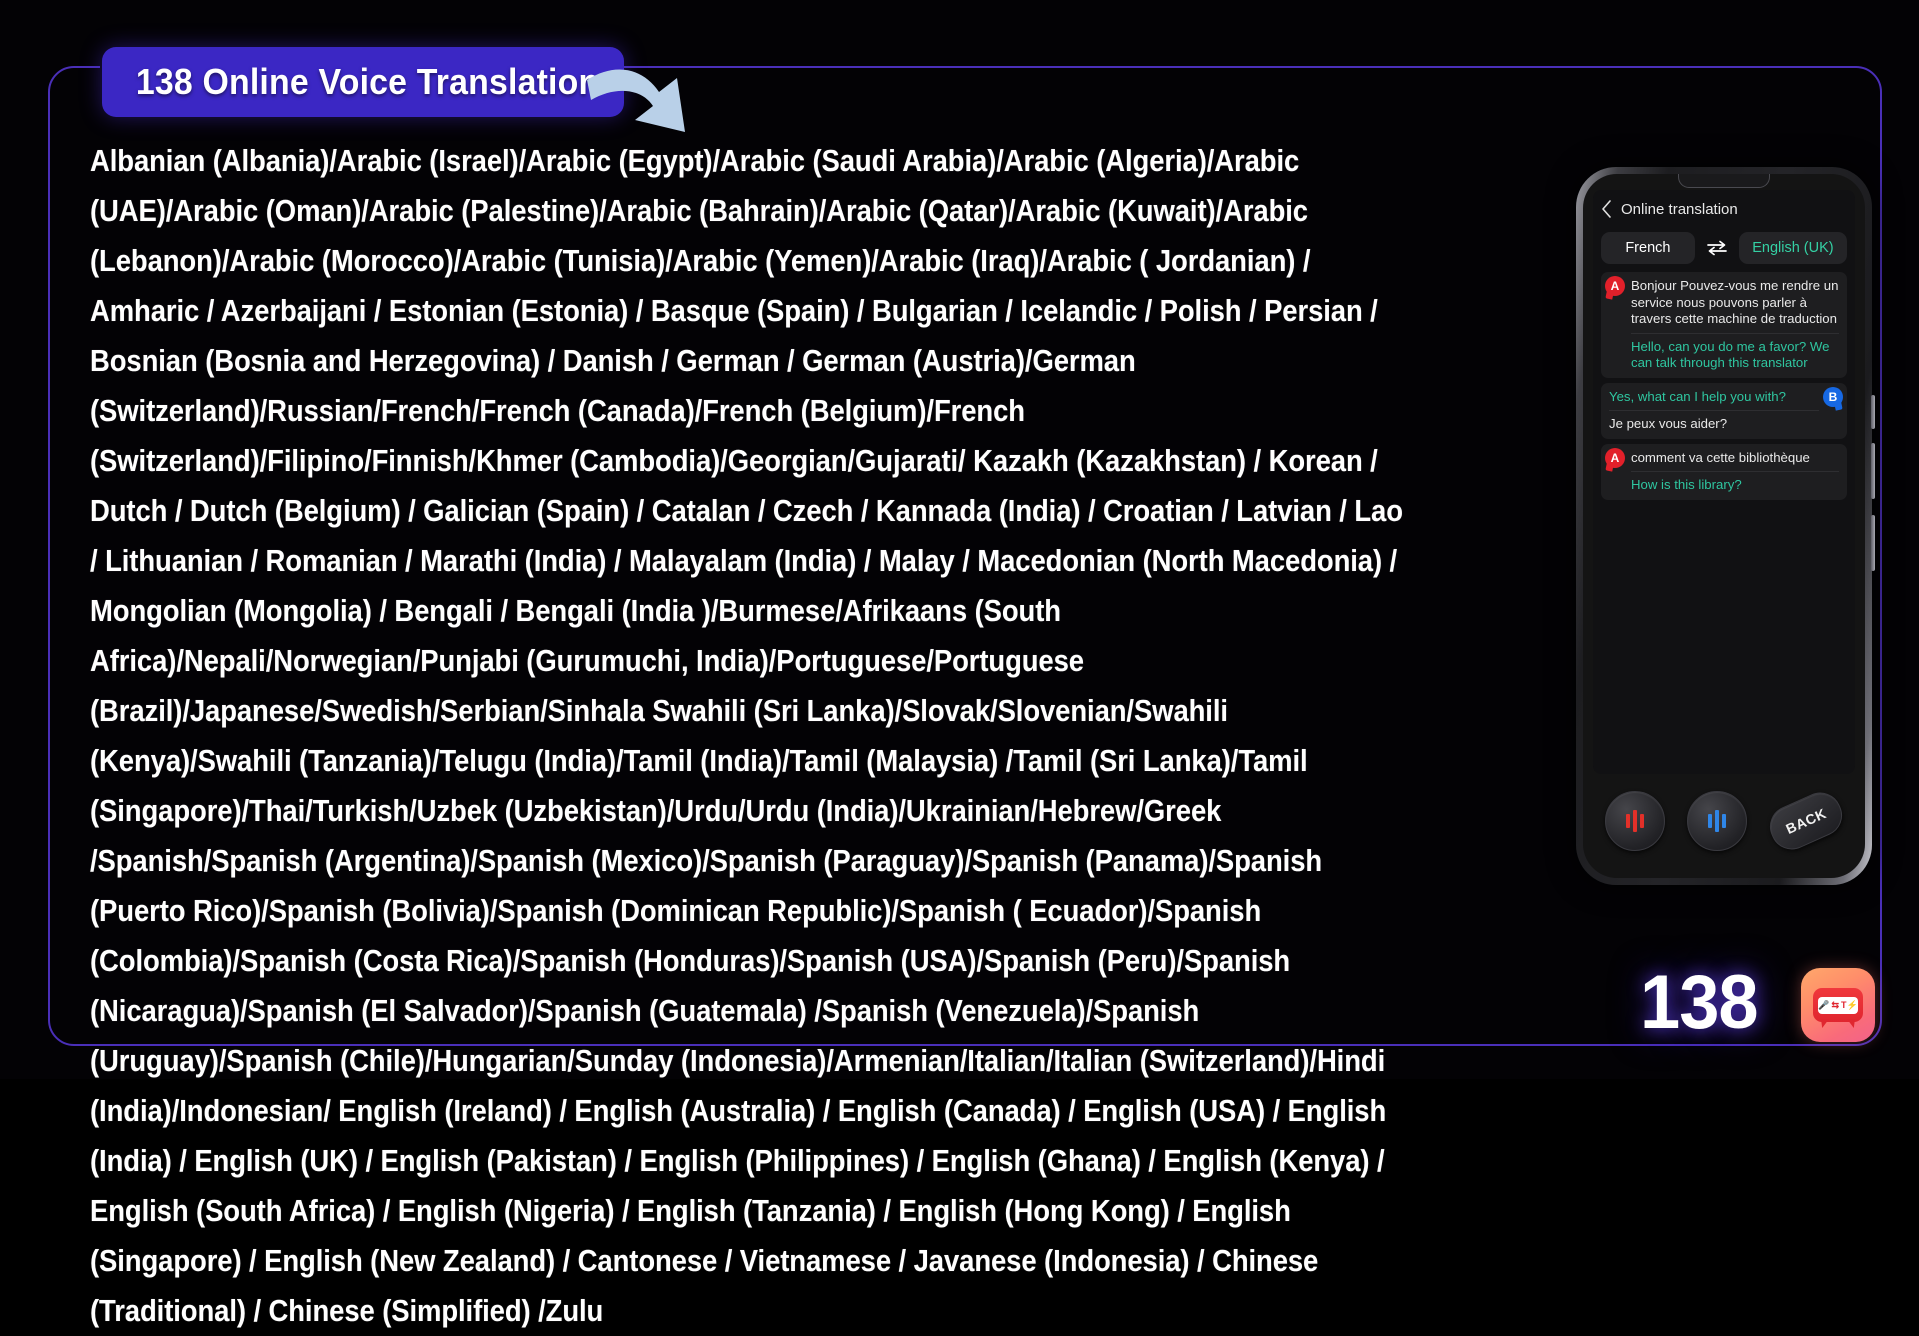 This screenshot has width=1919, height=1336. What do you see at coordinates (1873, 412) in the screenshot?
I see `phone-side-button` at bounding box center [1873, 412].